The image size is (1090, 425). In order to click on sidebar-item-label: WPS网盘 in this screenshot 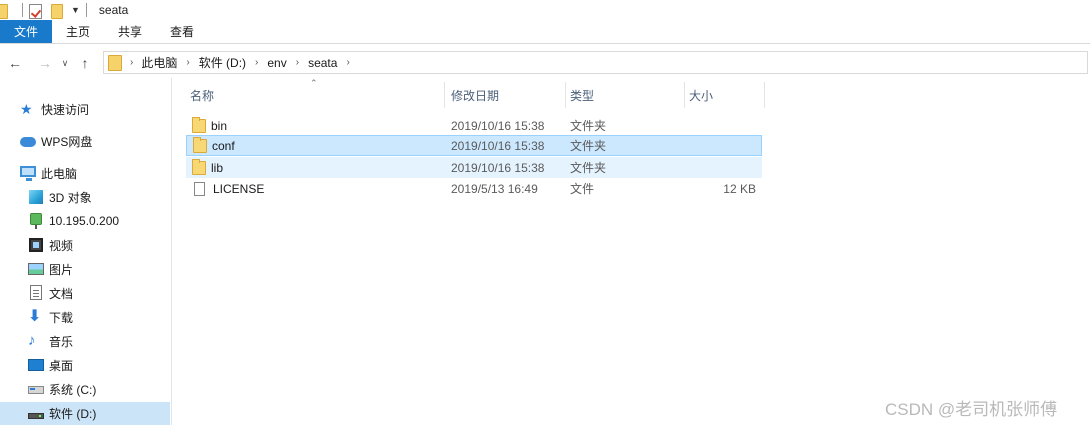, I will do `click(67, 141)`.